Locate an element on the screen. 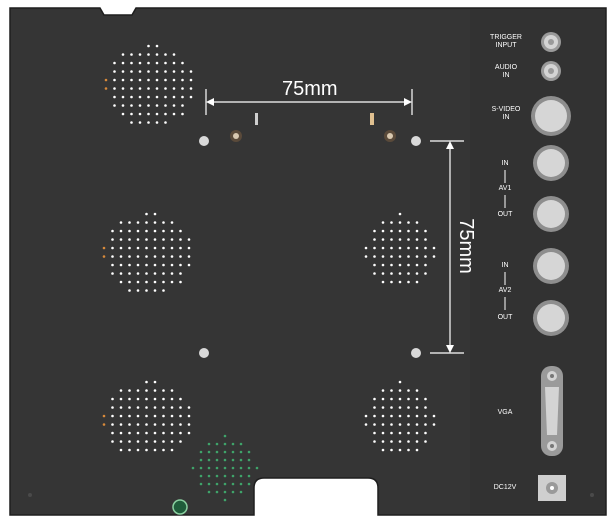 The image size is (609, 523). vertical-dimension-label: 75mm is located at coordinates (465, 246).